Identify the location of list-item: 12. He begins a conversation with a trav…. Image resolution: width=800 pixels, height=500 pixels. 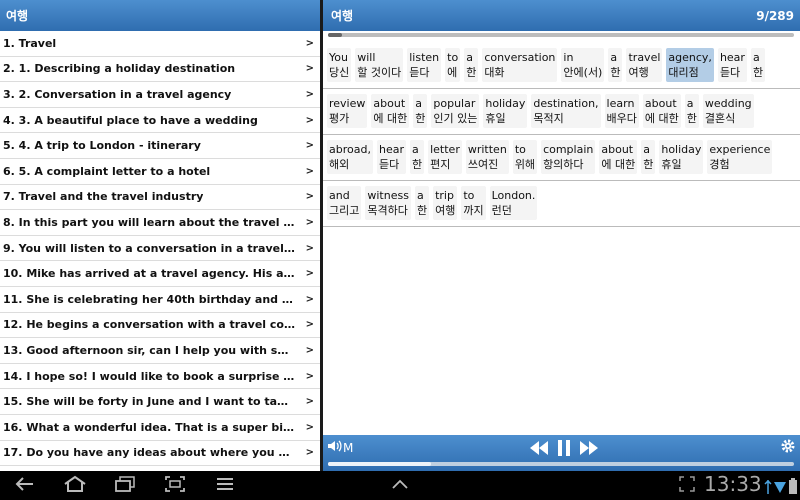
(160, 325).